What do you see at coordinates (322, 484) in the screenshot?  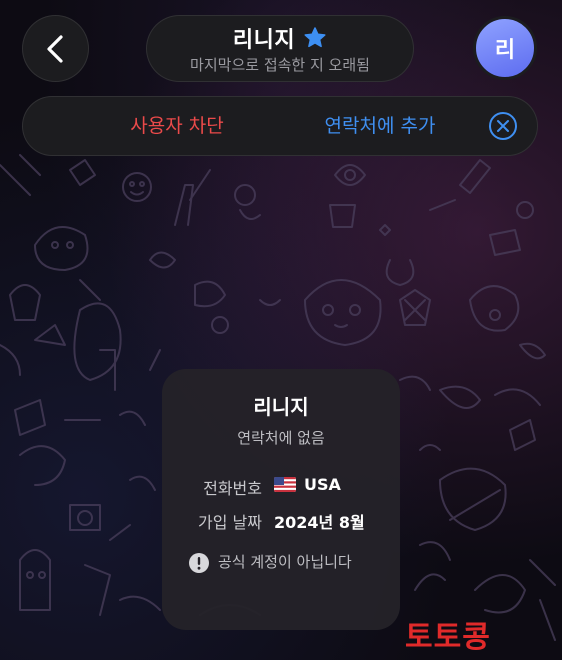 I see `phone-country: USA` at bounding box center [322, 484].